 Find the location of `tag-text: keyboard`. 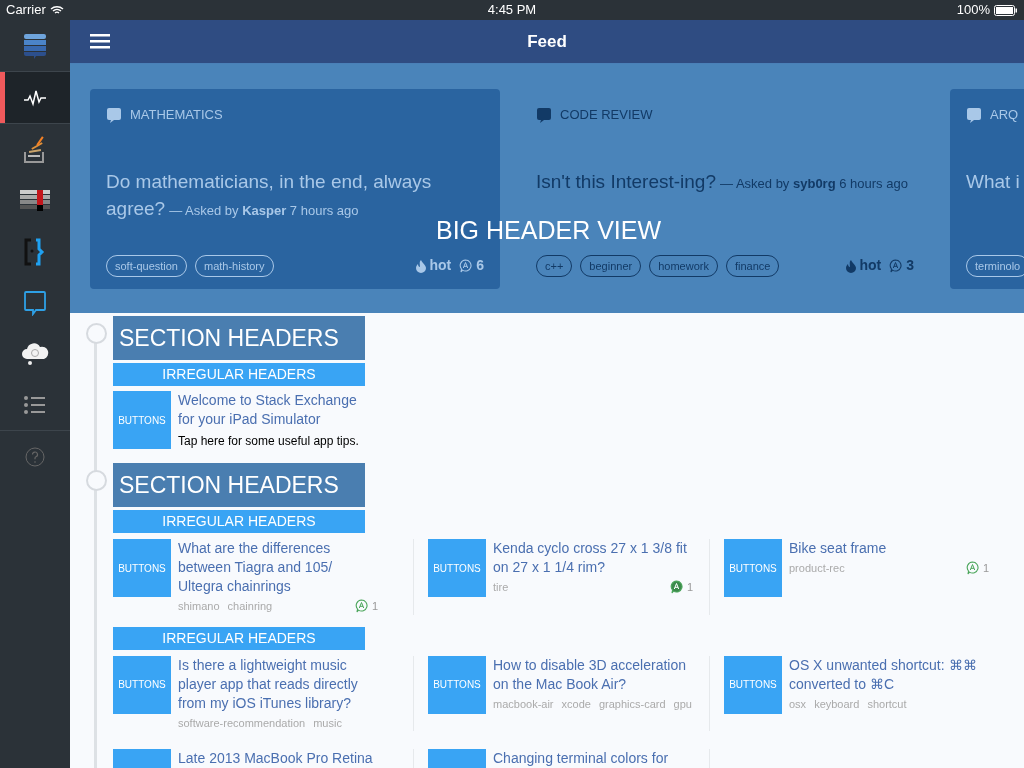

tag-text: keyboard is located at coordinates (837, 703).